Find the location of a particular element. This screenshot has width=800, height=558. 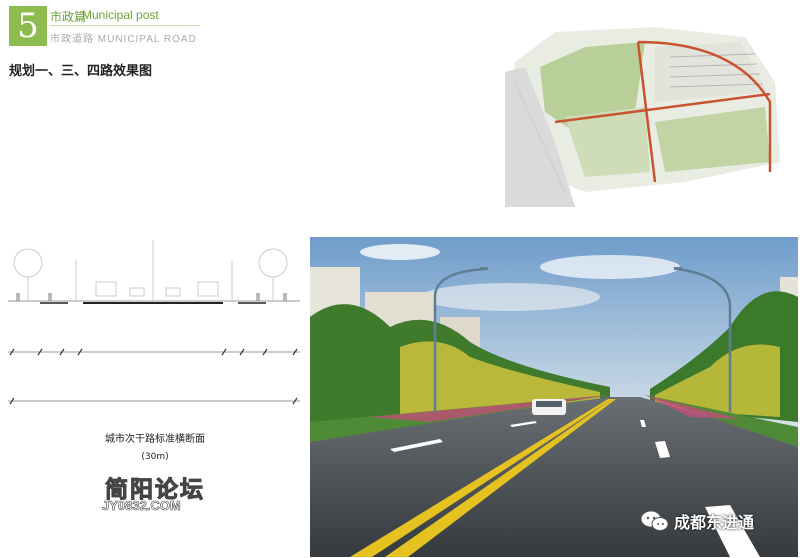

category-en: Municipal post is located at coordinates (120, 15).